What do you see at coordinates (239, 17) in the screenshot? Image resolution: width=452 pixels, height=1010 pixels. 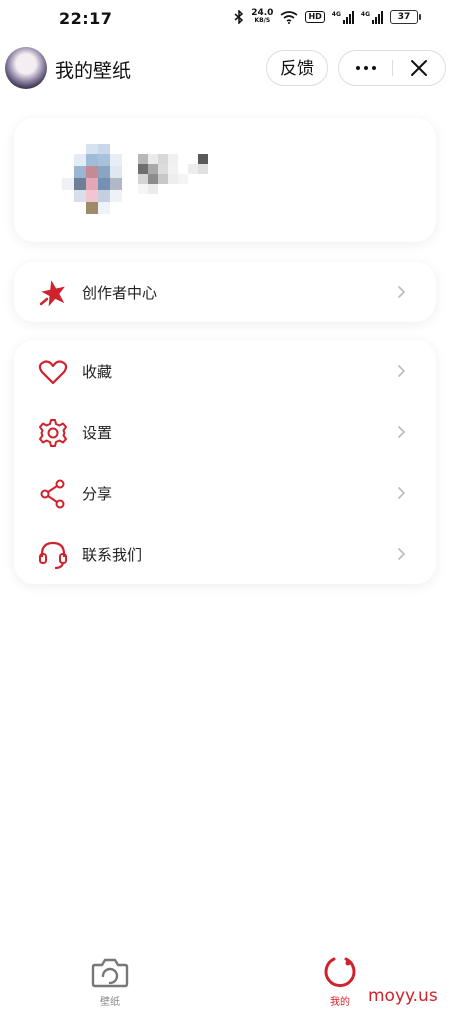 I see `bluetooth-icon` at bounding box center [239, 17].